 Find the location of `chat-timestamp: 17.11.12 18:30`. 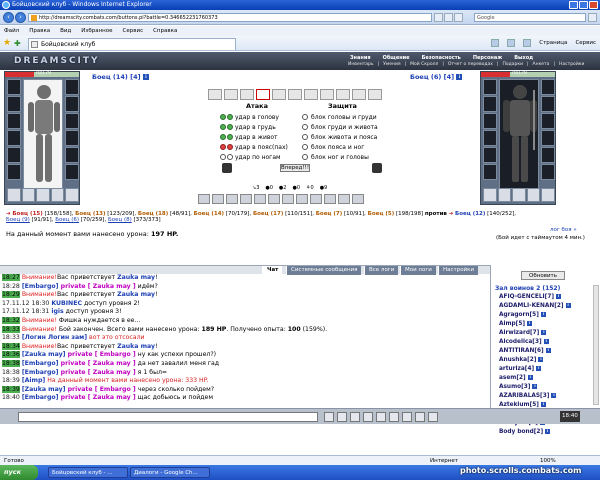

chat-timestamp: 17.11.12 18:30 is located at coordinates (25, 303).